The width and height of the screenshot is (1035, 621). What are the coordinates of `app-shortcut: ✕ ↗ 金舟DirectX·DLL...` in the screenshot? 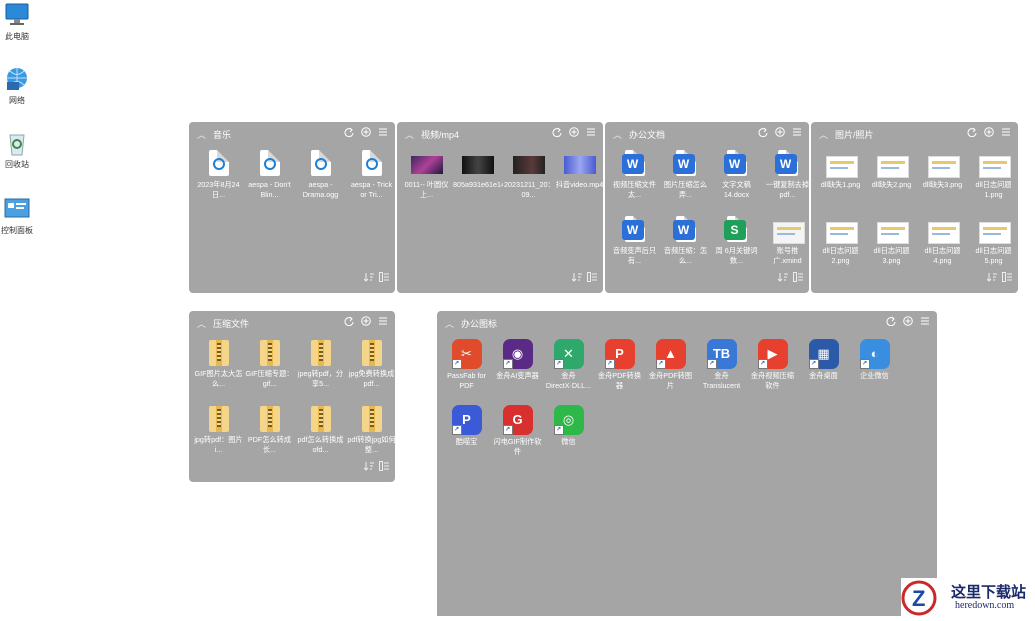 It's located at (568, 368).